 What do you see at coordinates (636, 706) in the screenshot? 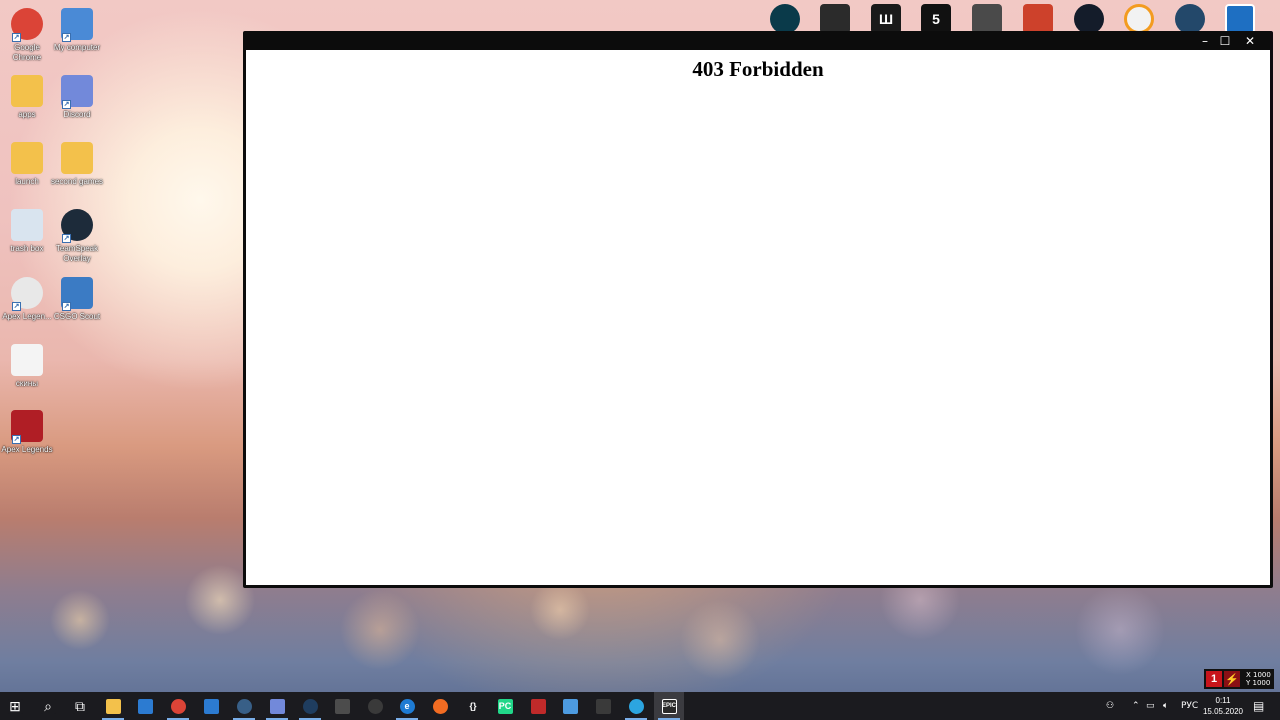
I see `taskbar-telegram-button` at bounding box center [636, 706].